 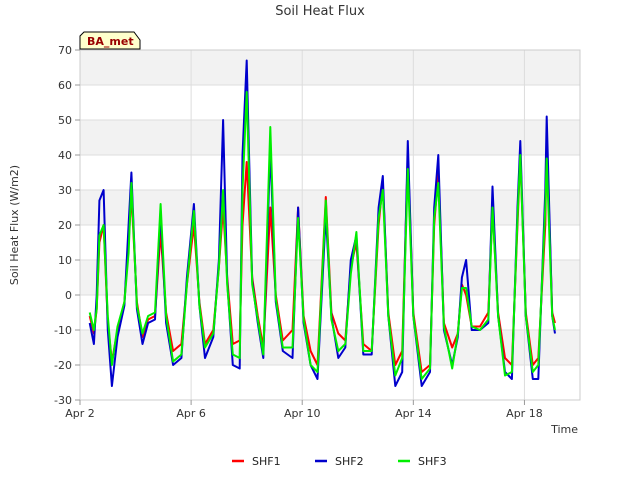 I want to click on y-tick-label: 20, so click(x=65, y=225).